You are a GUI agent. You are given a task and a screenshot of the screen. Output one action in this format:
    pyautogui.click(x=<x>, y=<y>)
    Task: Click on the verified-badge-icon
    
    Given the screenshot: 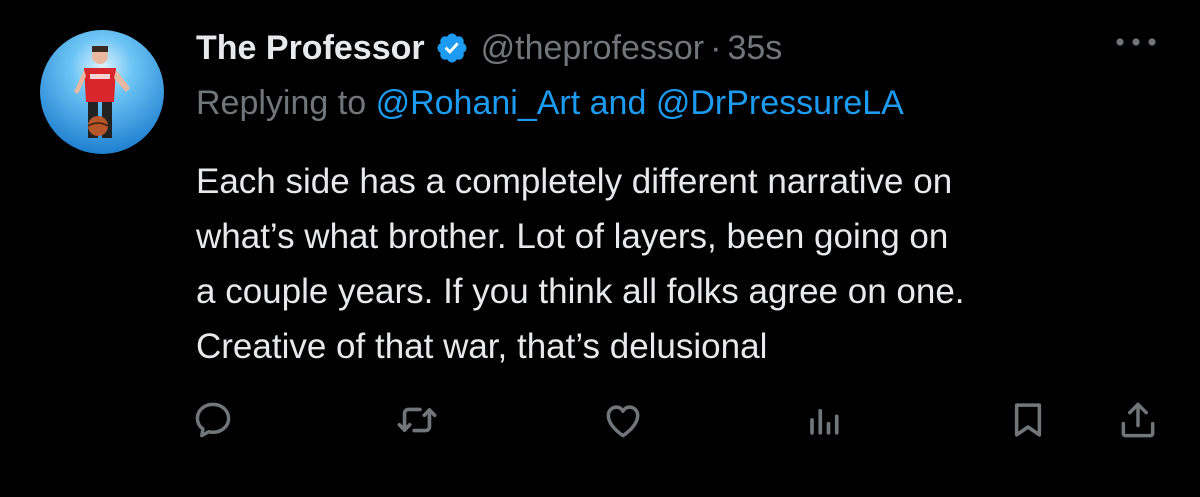 What is the action you would take?
    pyautogui.click(x=452, y=48)
    